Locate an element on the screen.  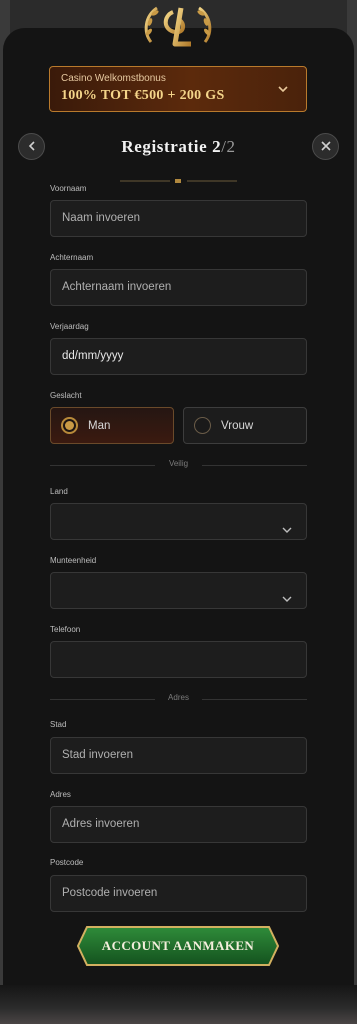
gender-label-man: Man is located at coordinates (99, 425).